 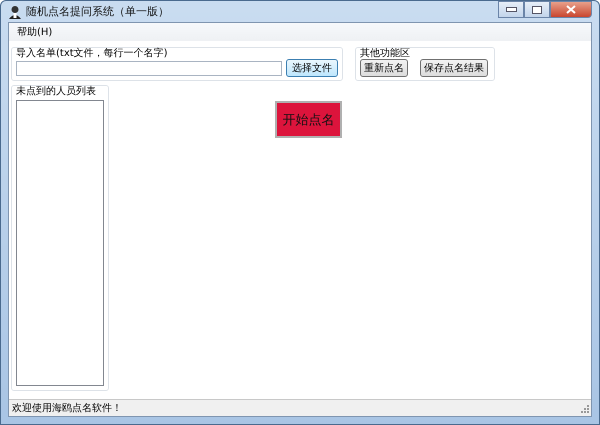 What do you see at coordinates (97, 11) in the screenshot?
I see `window-title: 随机点名提问系统（单一版）` at bounding box center [97, 11].